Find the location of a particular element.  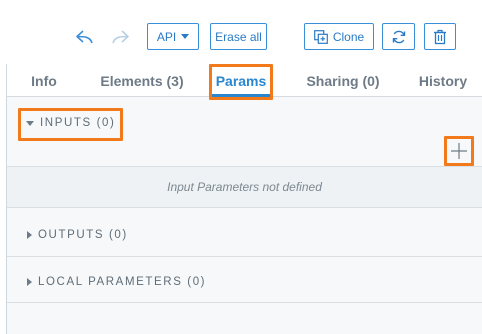

tab-info: Info is located at coordinates (44, 80).